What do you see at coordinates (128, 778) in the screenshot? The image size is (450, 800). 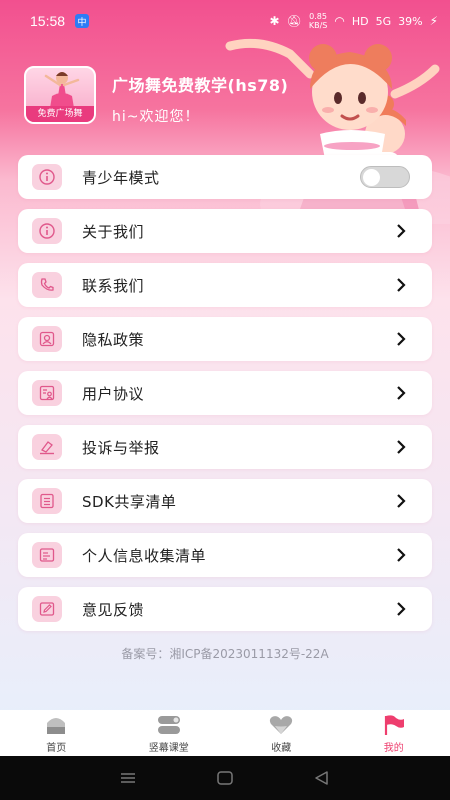 I see `recent-apps-icon` at bounding box center [128, 778].